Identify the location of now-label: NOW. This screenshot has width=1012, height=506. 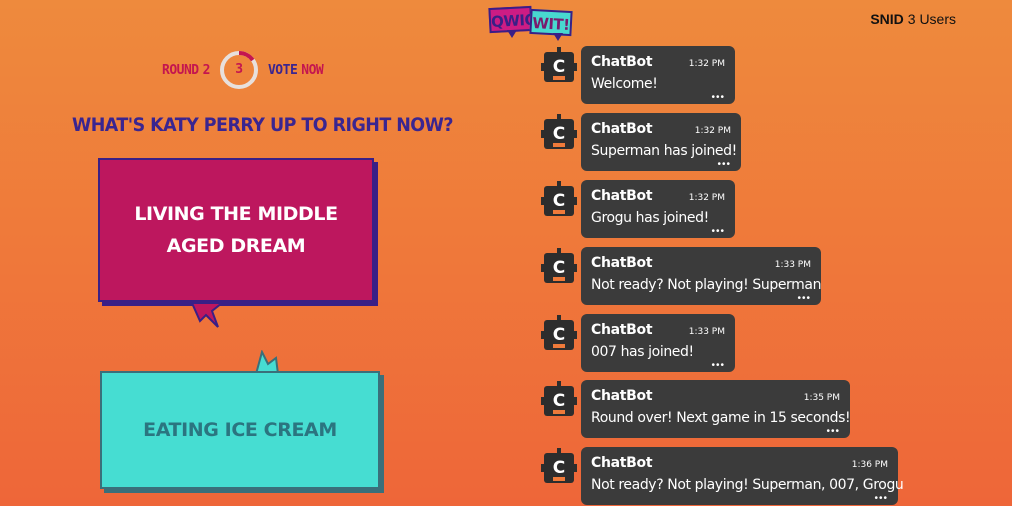
(312, 70).